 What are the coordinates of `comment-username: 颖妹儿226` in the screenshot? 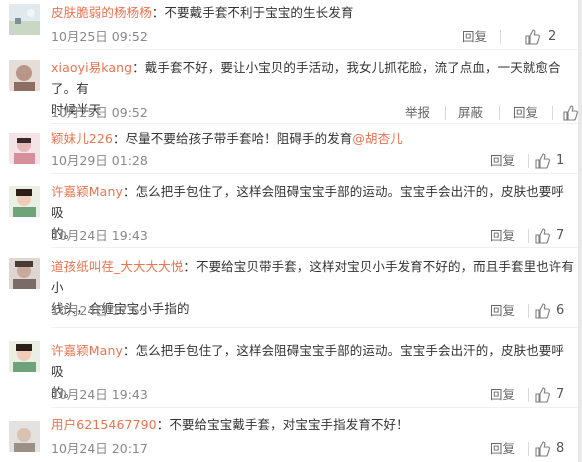 It's located at (82, 138).